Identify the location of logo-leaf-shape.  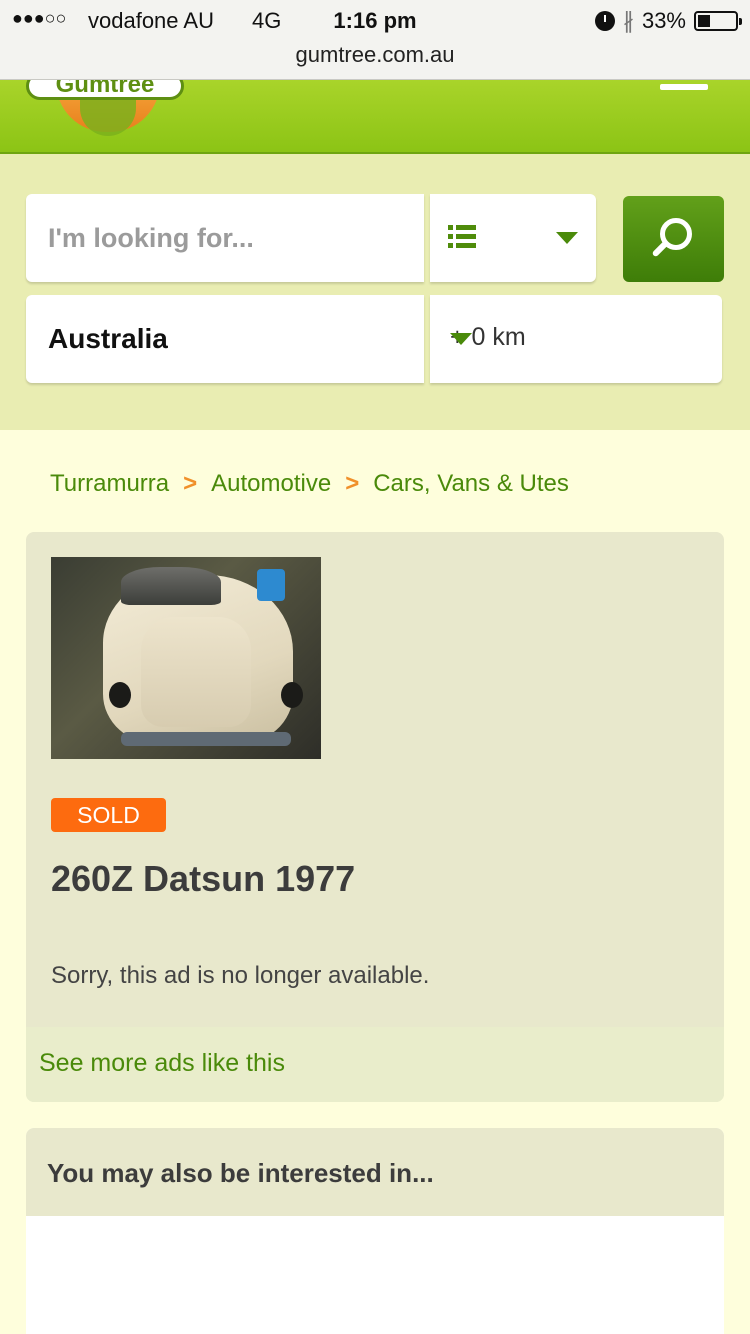
(108, 116).